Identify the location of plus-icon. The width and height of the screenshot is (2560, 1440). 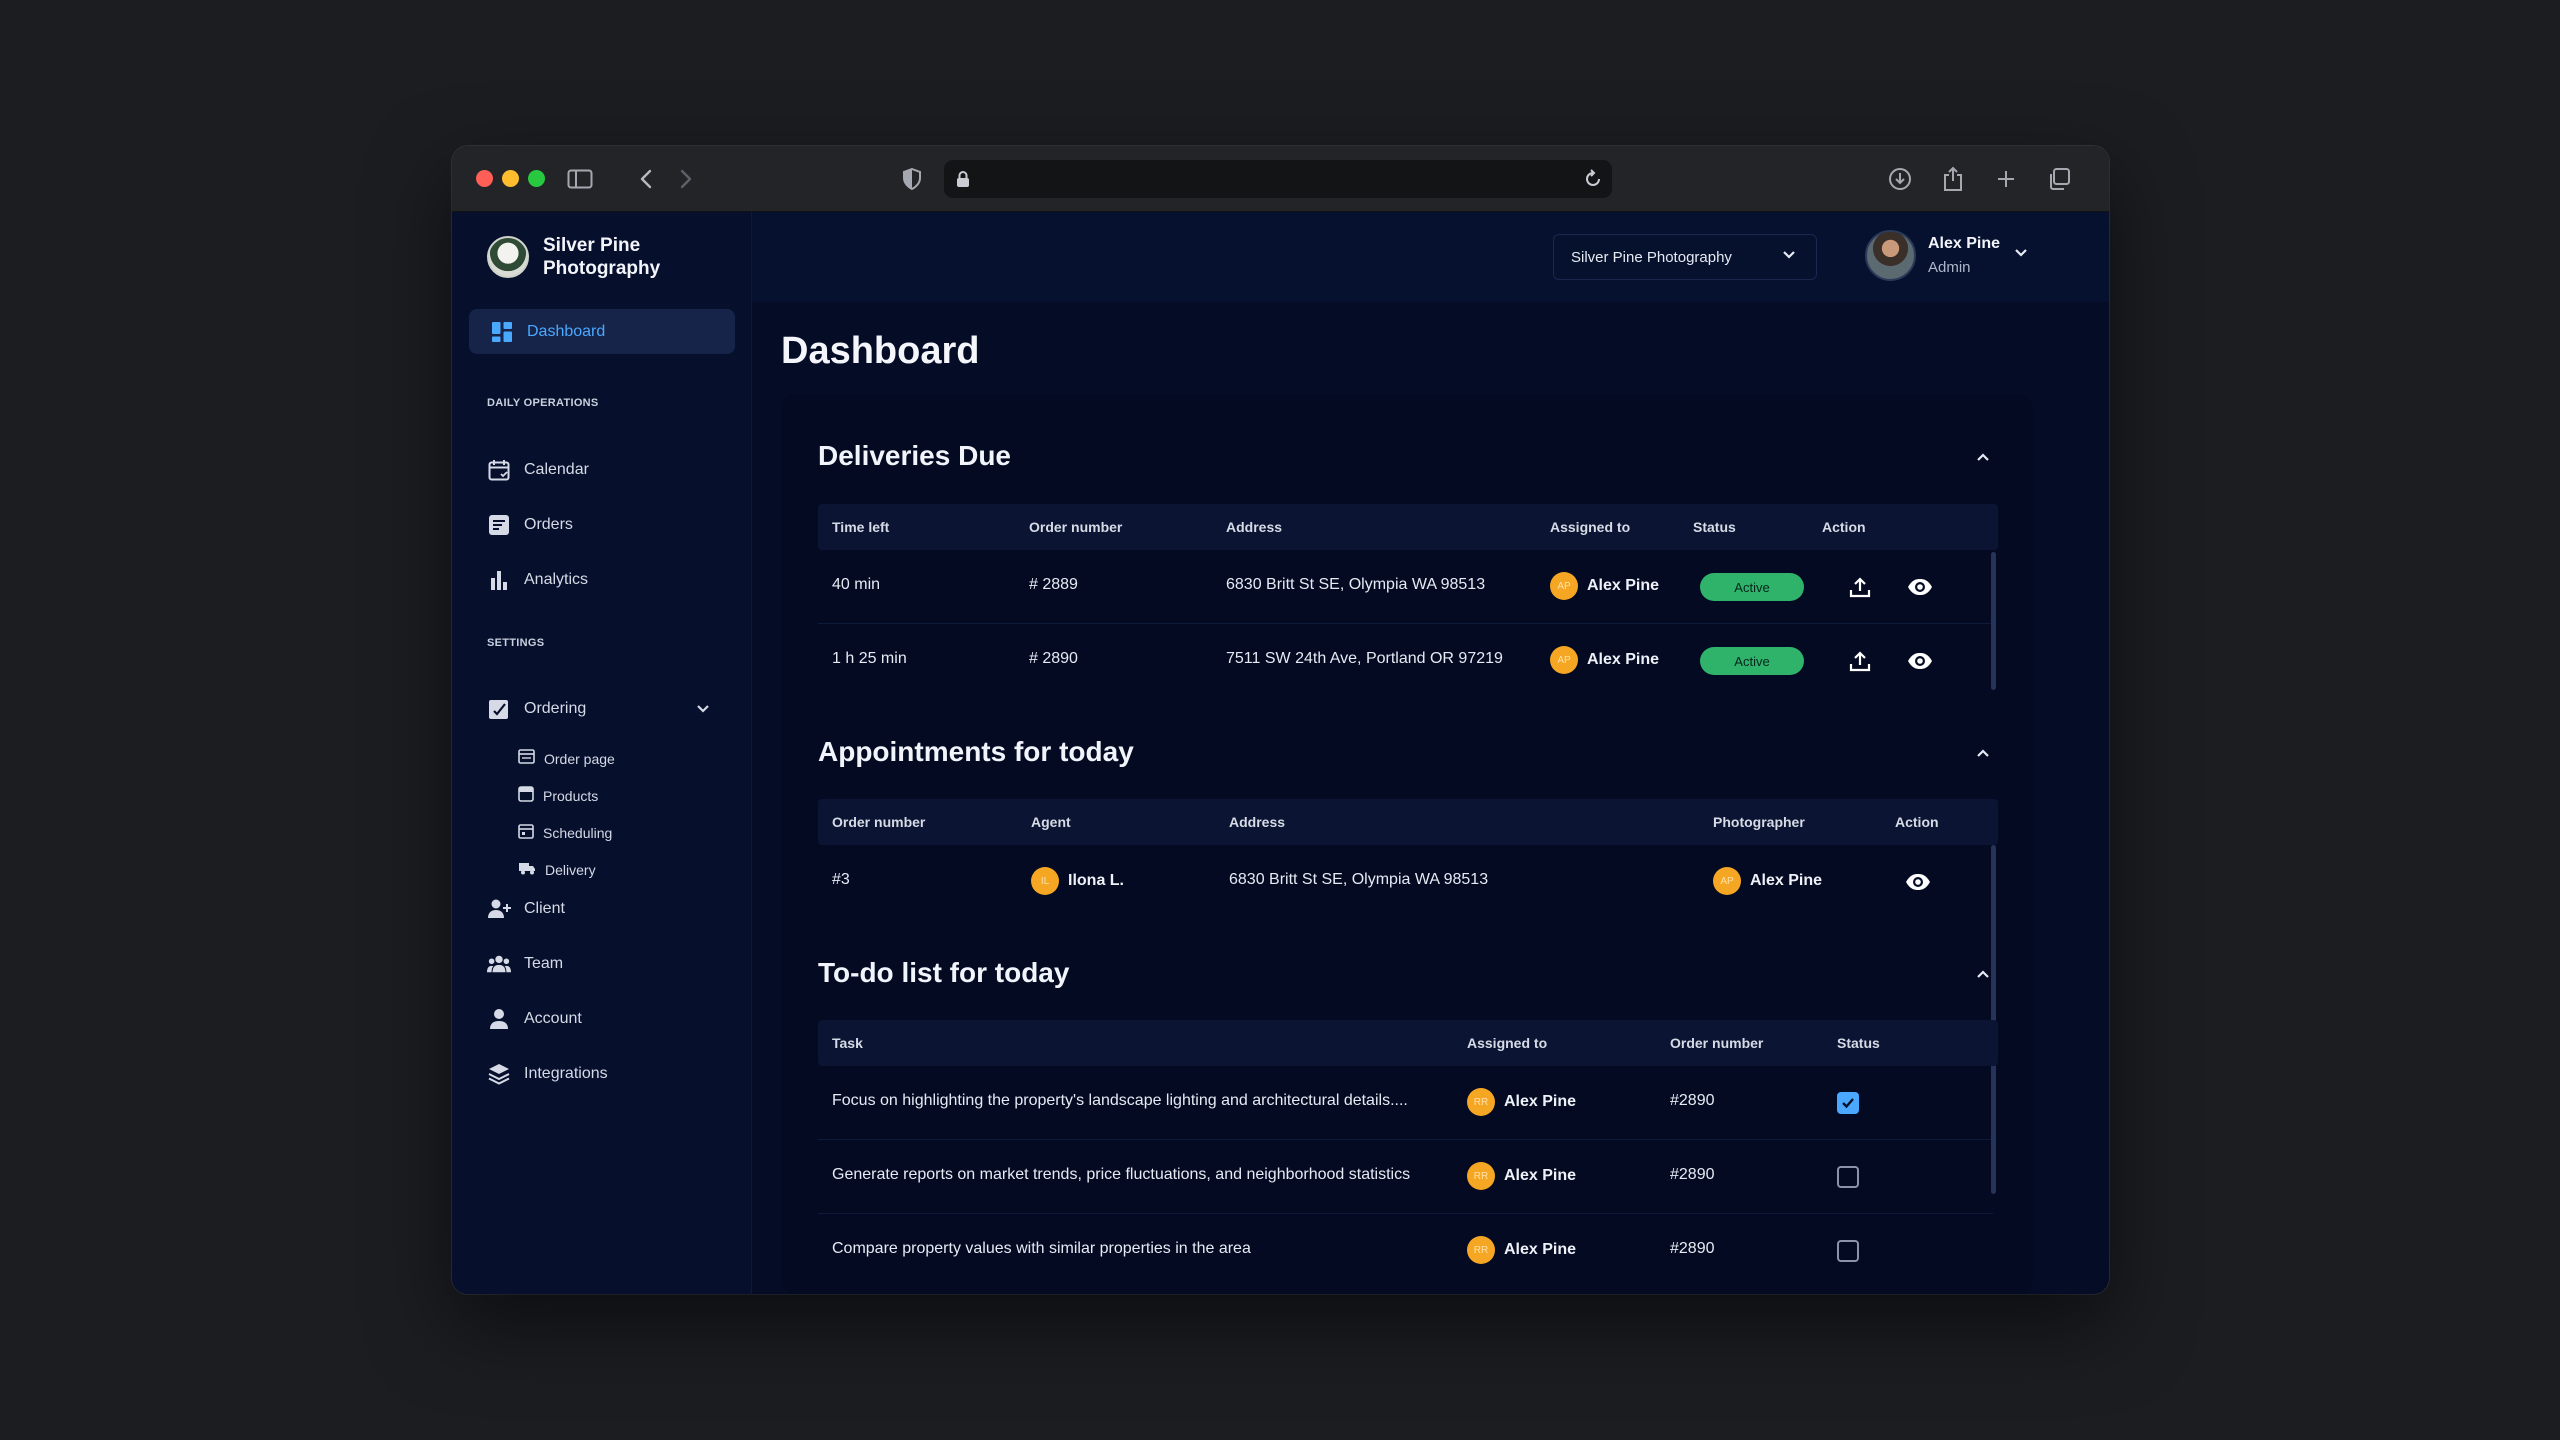
(2006, 179).